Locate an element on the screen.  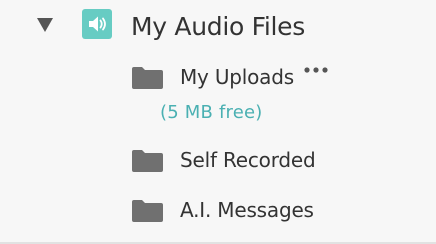
collapse-triangle-icon is located at coordinates (45, 25).